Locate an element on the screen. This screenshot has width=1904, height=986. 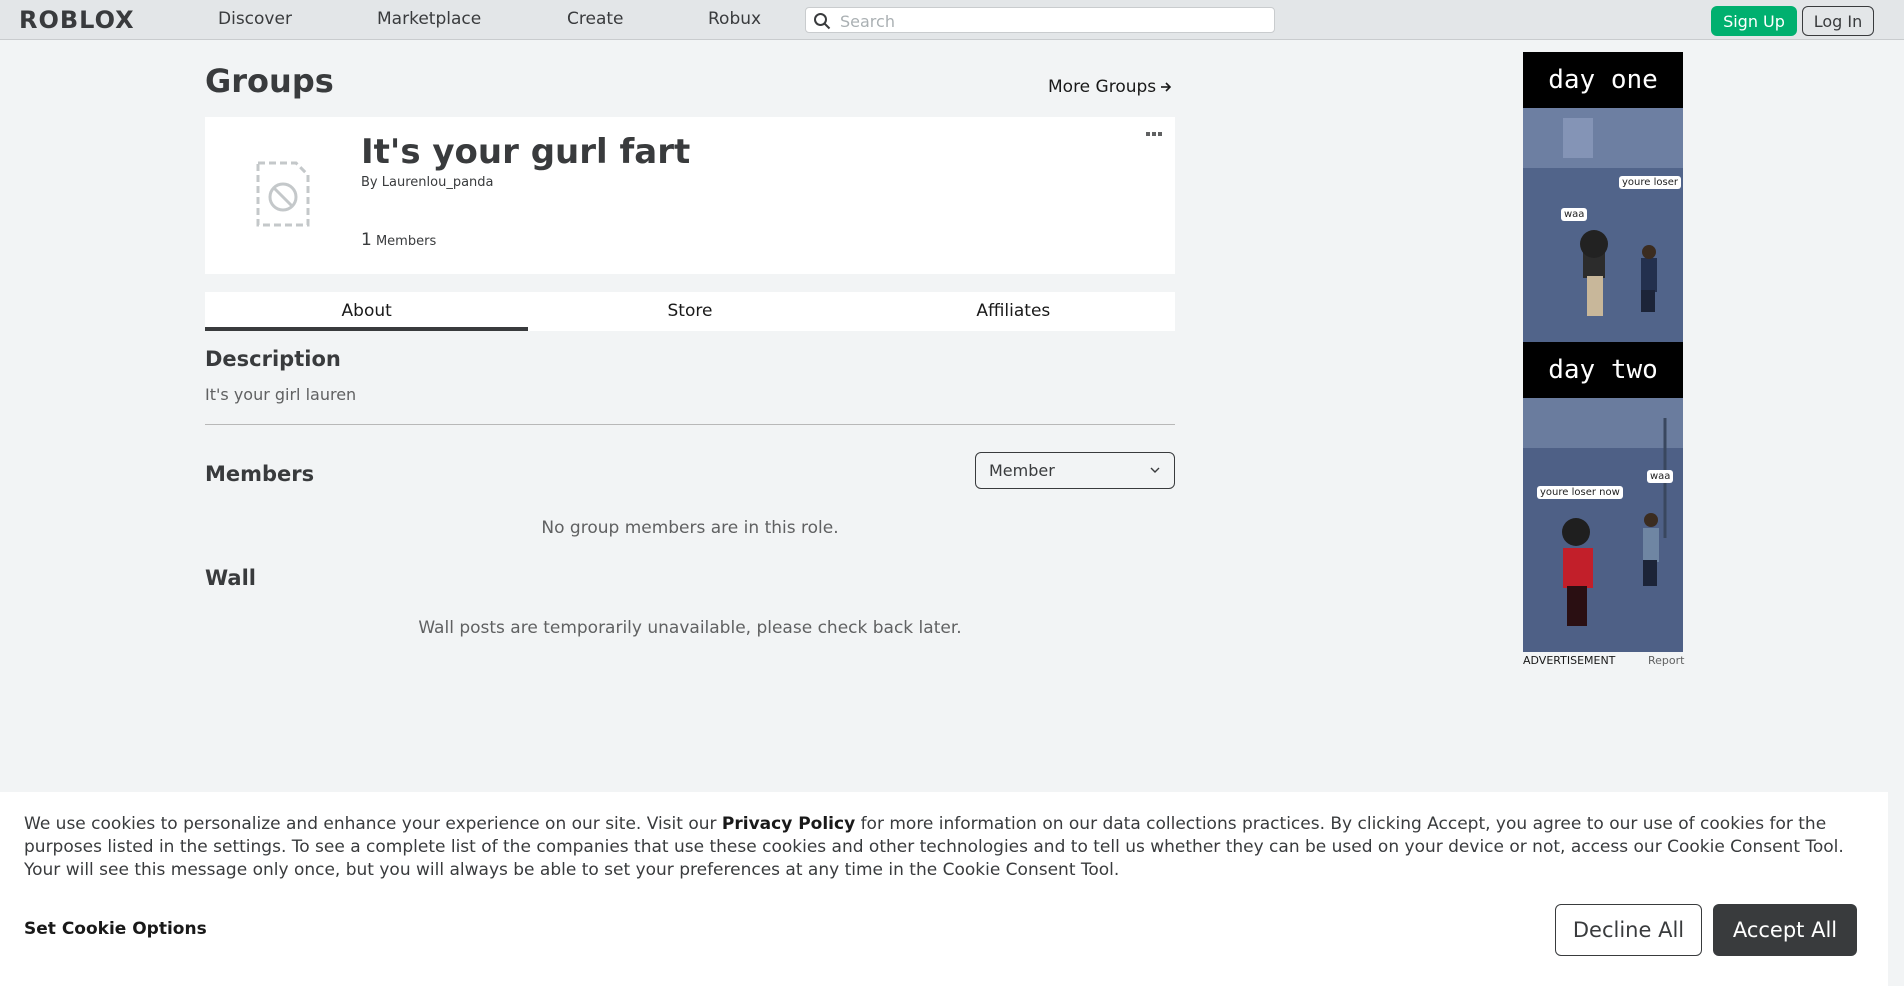
members-title: Members is located at coordinates (260, 474).